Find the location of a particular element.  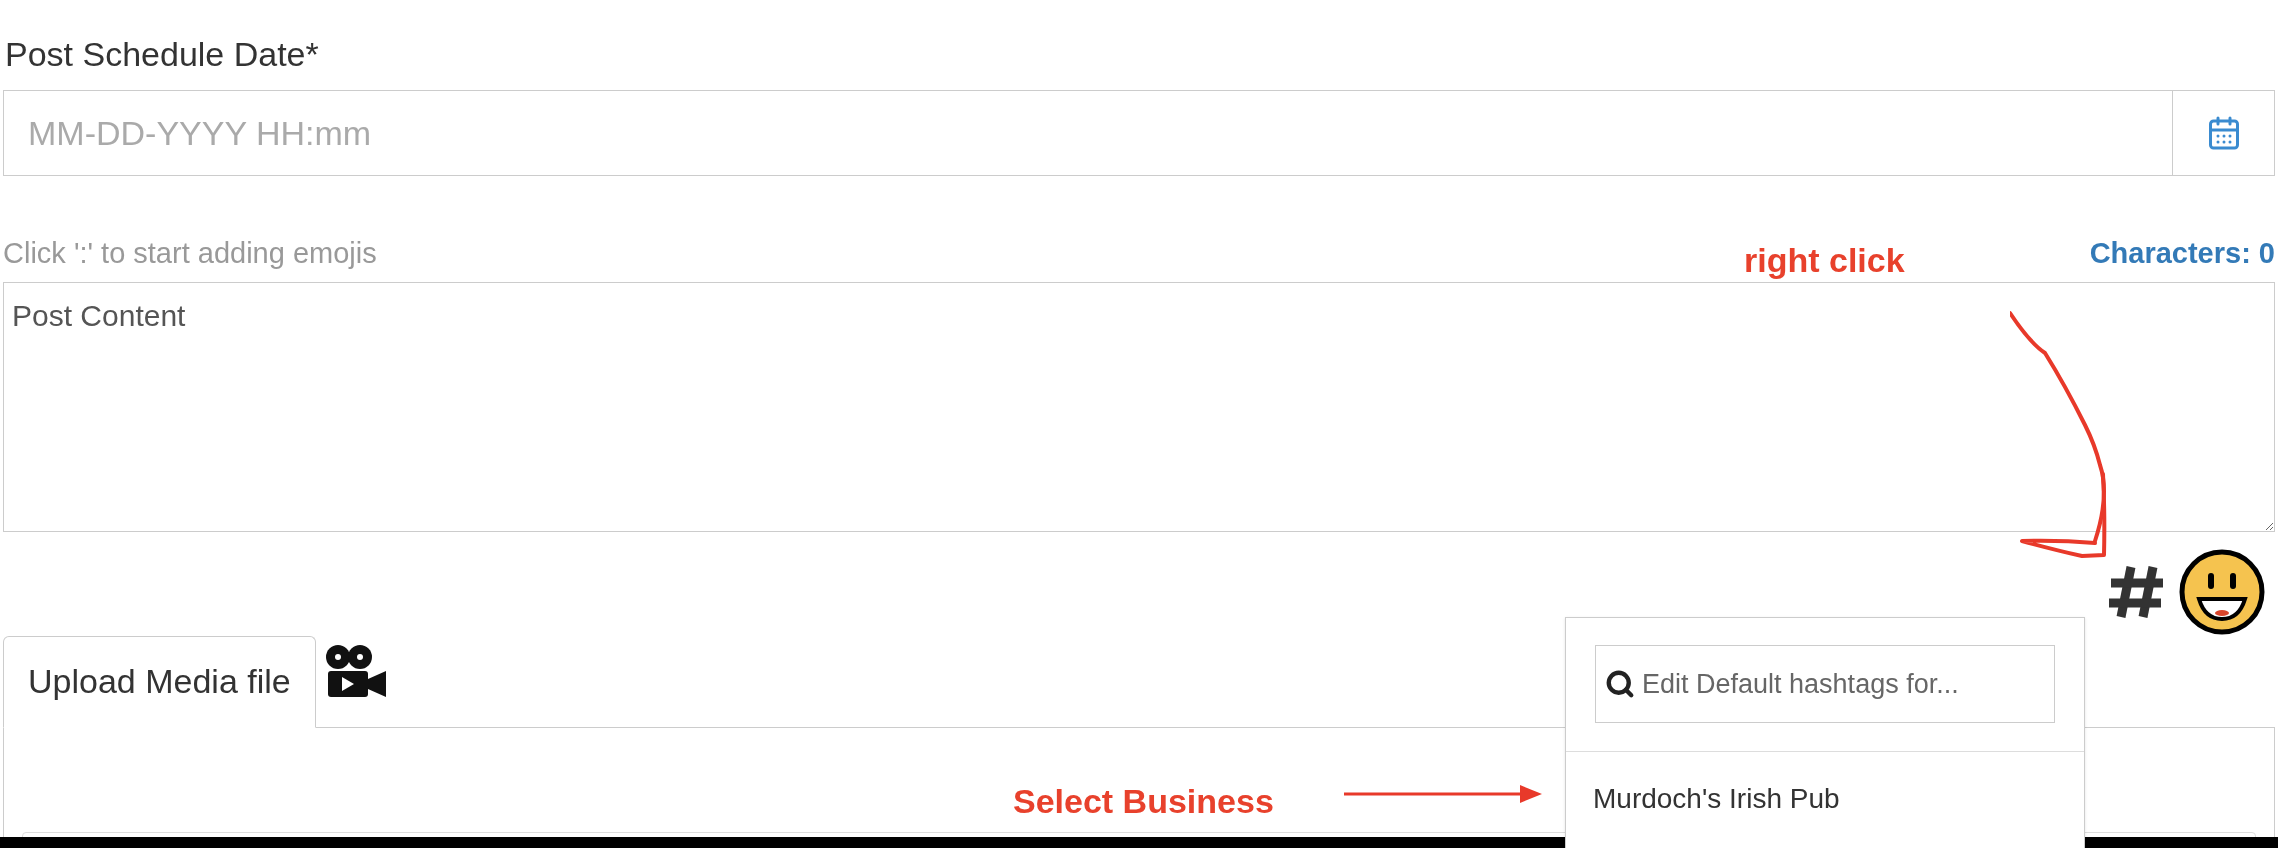

date-field: MM-DD-YYYY HH:mm is located at coordinates (1088, 133).